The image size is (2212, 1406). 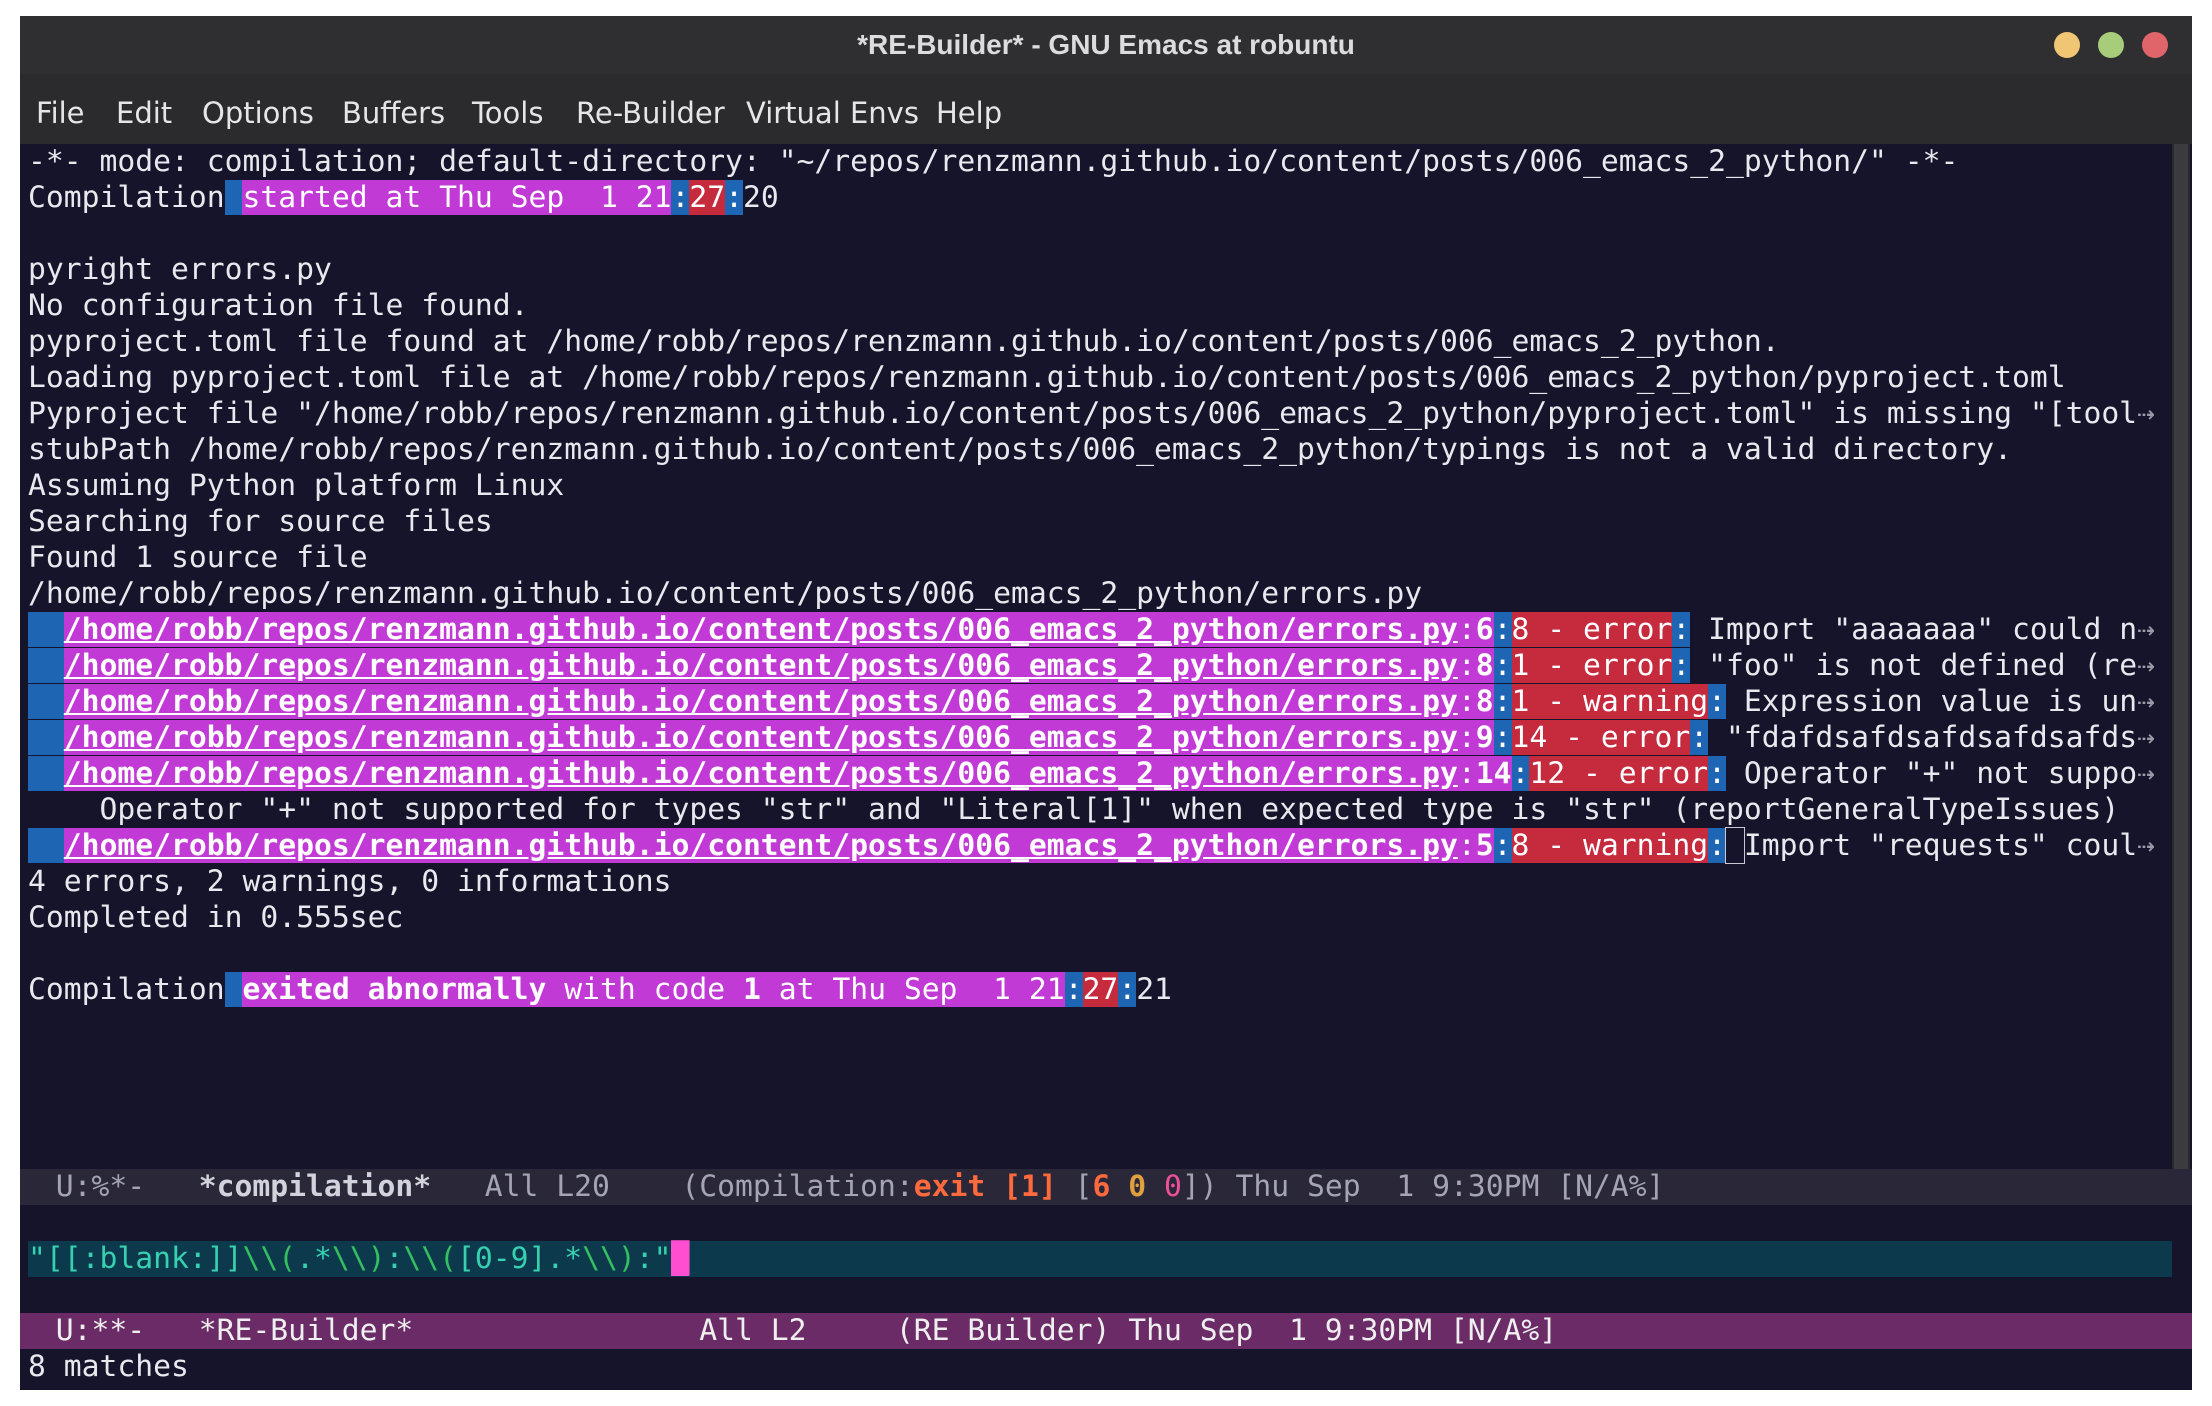 I want to click on menu-options: Options, so click(x=258, y=113).